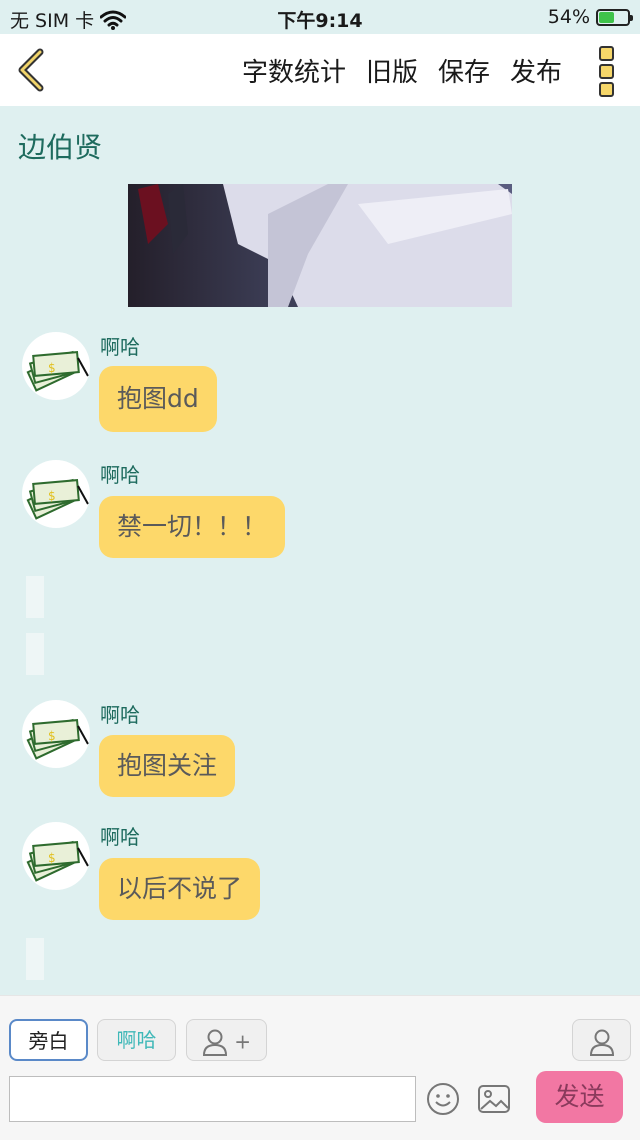 The image size is (640, 1140). Describe the element at coordinates (536, 70) in the screenshot. I see `publish-button: 发布` at that location.